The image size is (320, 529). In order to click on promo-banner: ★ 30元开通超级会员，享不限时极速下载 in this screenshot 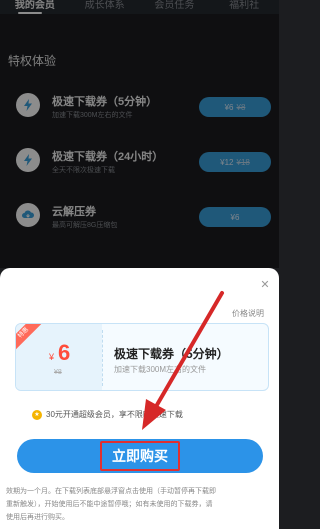, I will do `click(107, 414)`.